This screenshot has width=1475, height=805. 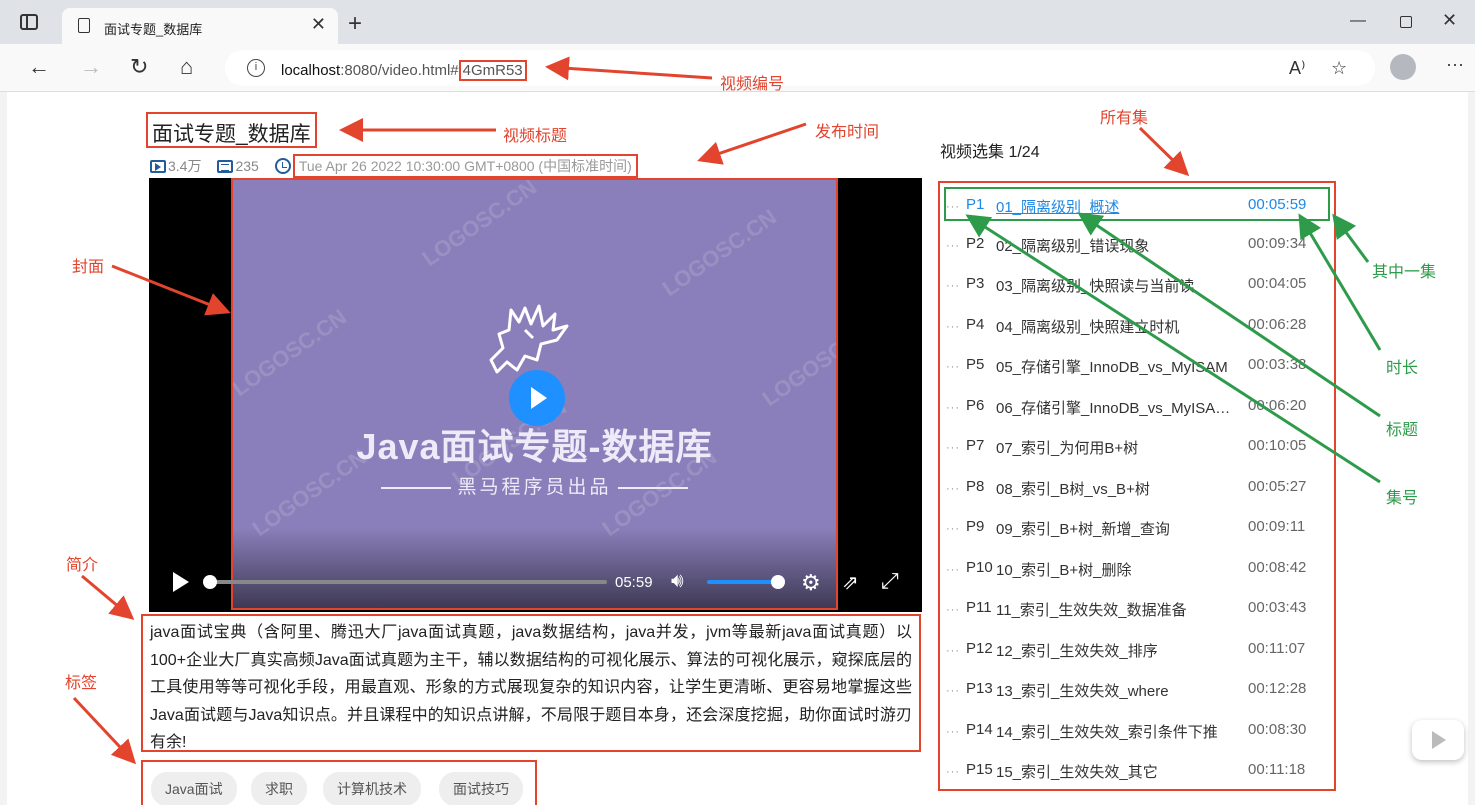 I want to click on url-host: localhost, so click(x=311, y=70).